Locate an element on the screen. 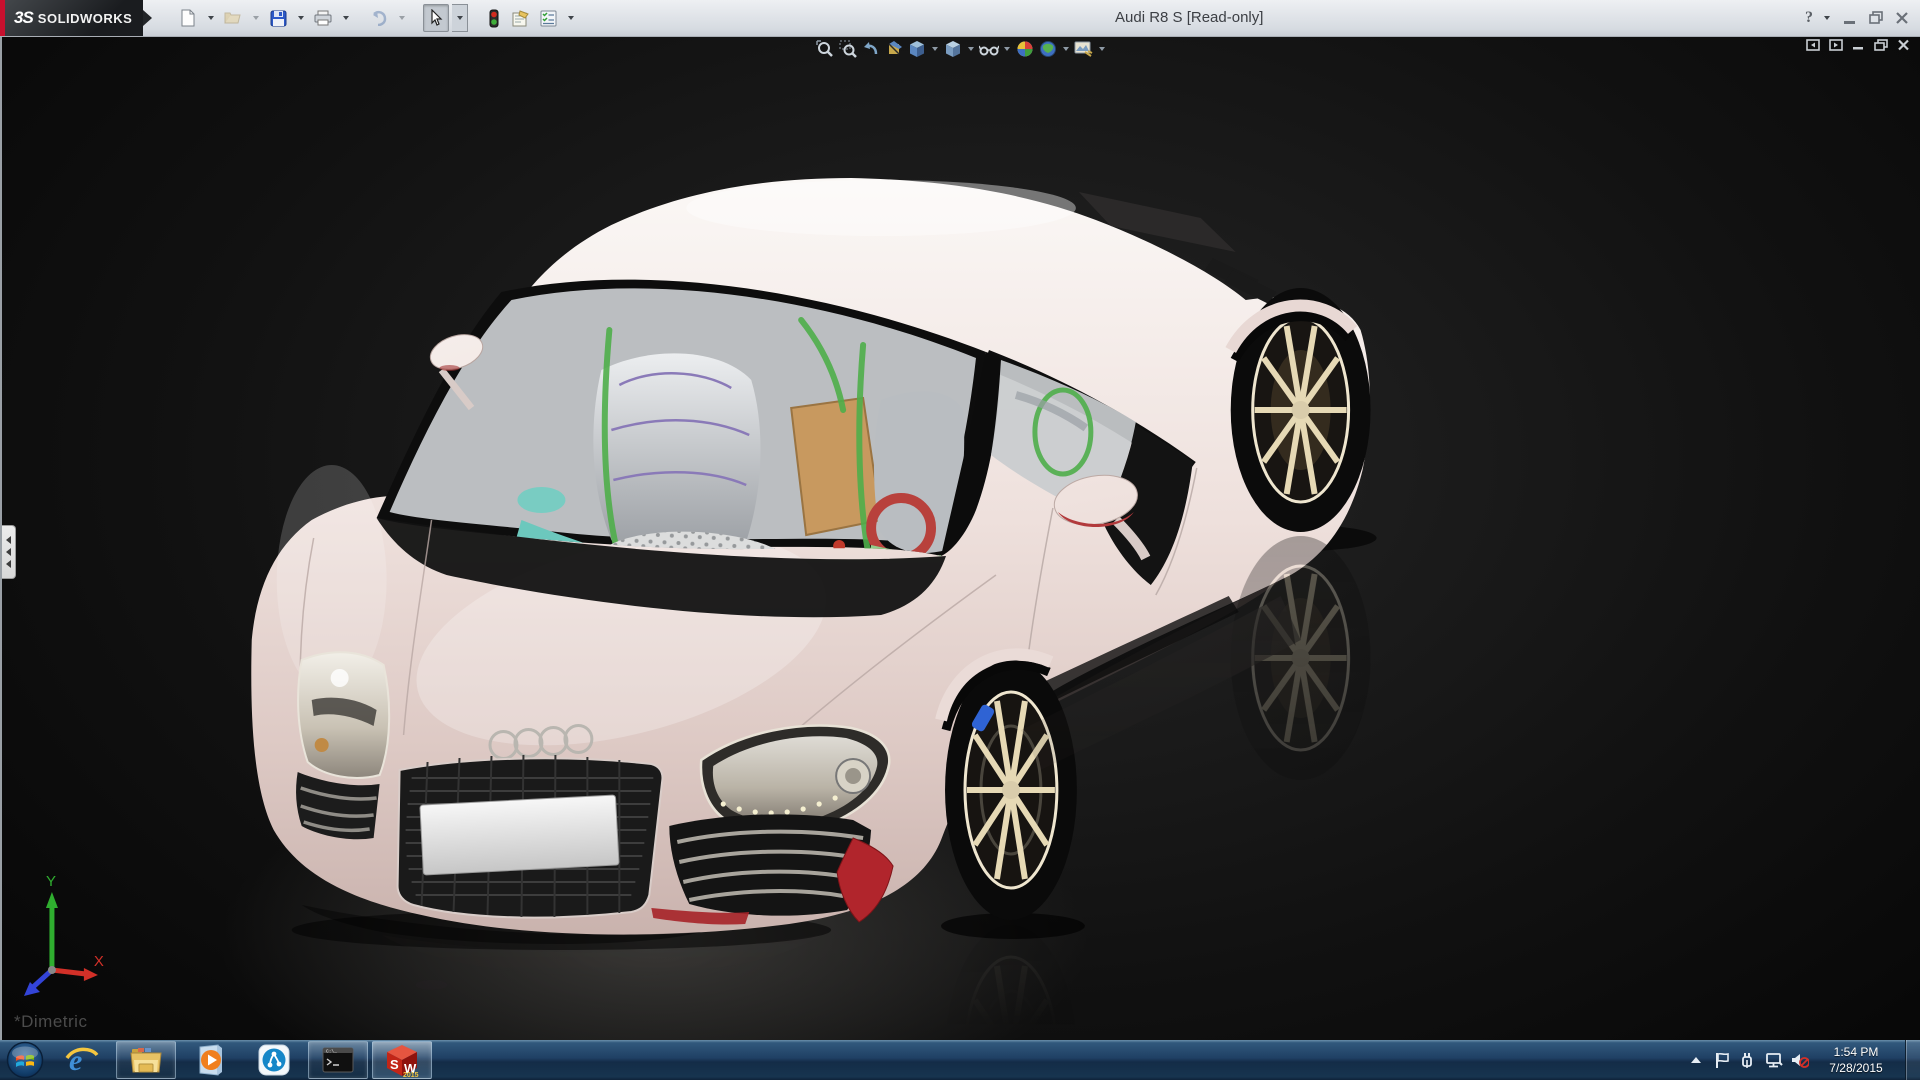  view-settings-button is located at coordinates (1083, 49).